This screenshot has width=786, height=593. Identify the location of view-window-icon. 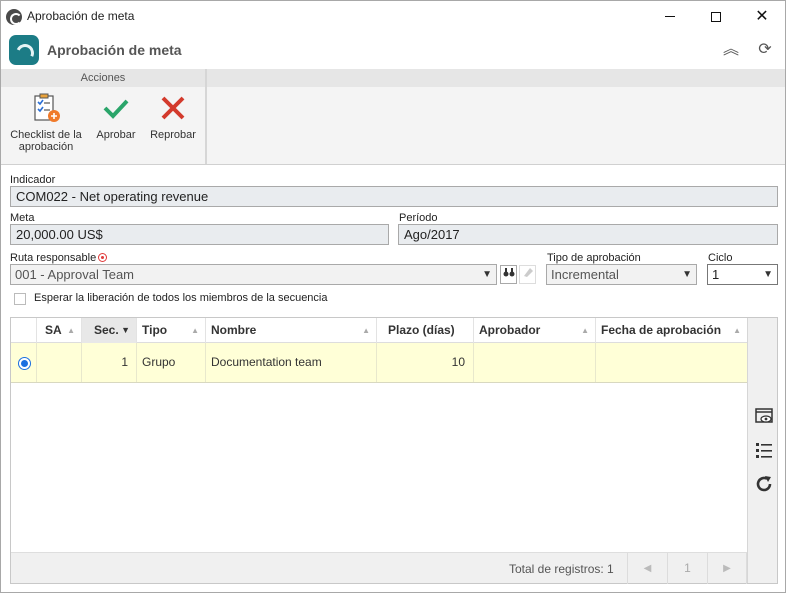
(764, 418).